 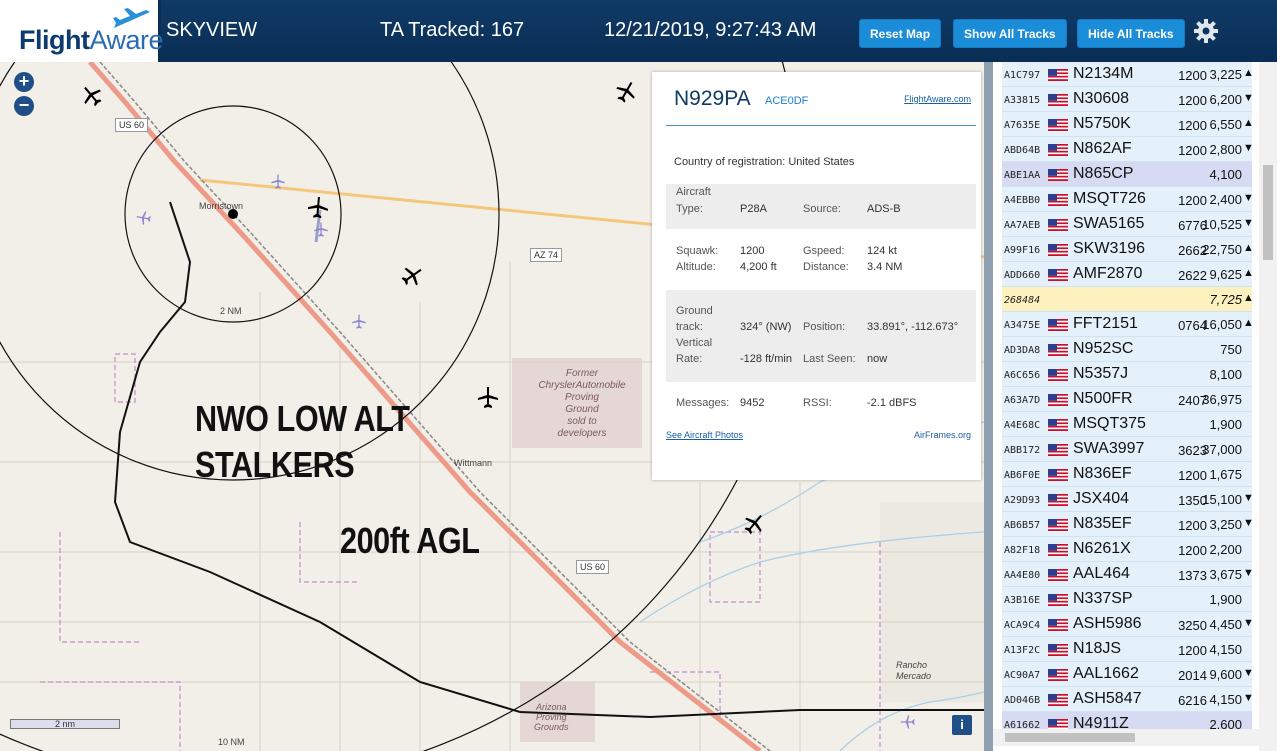 I want to click on row-hex: ABD64B, so click(x=1022, y=150).